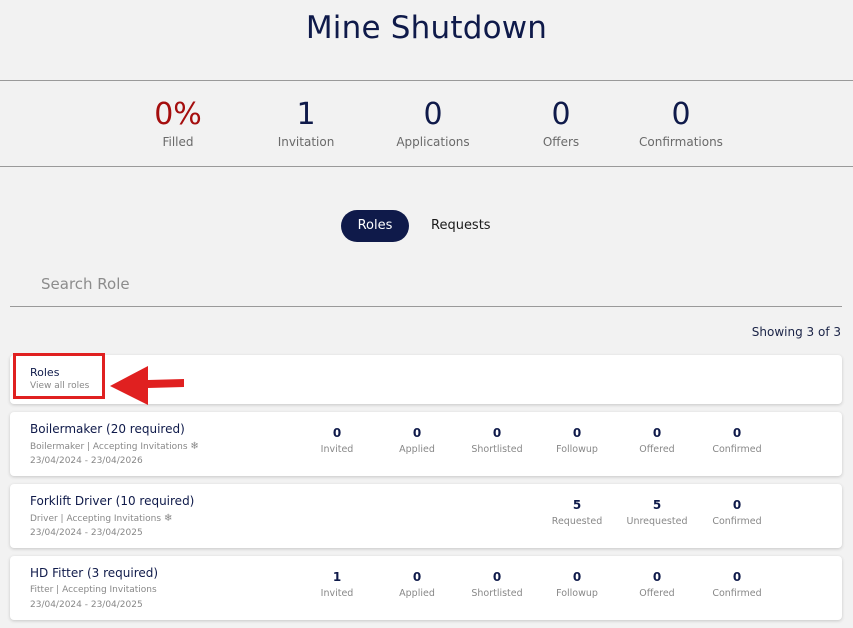 This screenshot has width=853, height=628. What do you see at coordinates (657, 512) in the screenshot?
I see `metric-unrequested: 5 Unrequested` at bounding box center [657, 512].